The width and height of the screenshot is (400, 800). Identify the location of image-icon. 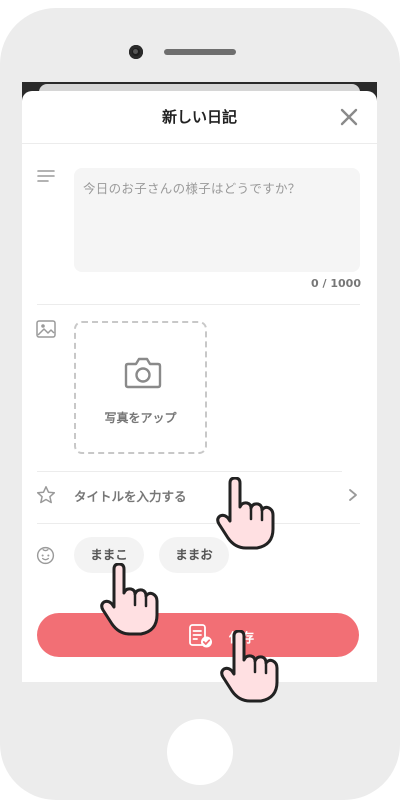
(46, 329).